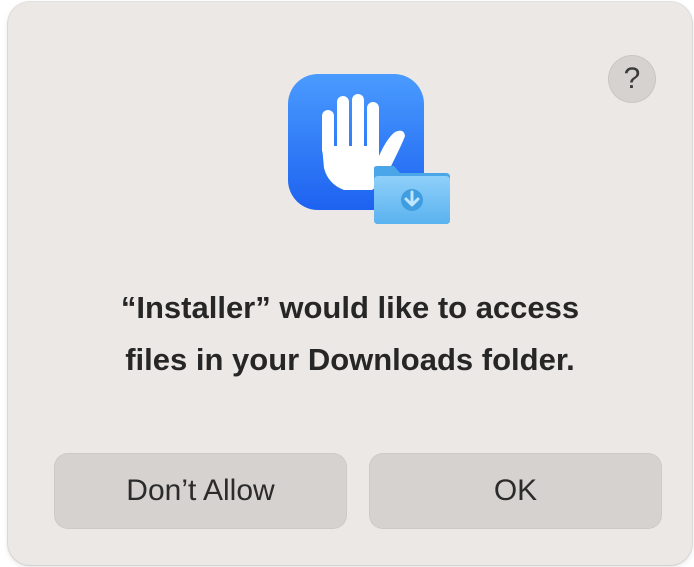  I want to click on downloads-folder-icon, so click(412, 195).